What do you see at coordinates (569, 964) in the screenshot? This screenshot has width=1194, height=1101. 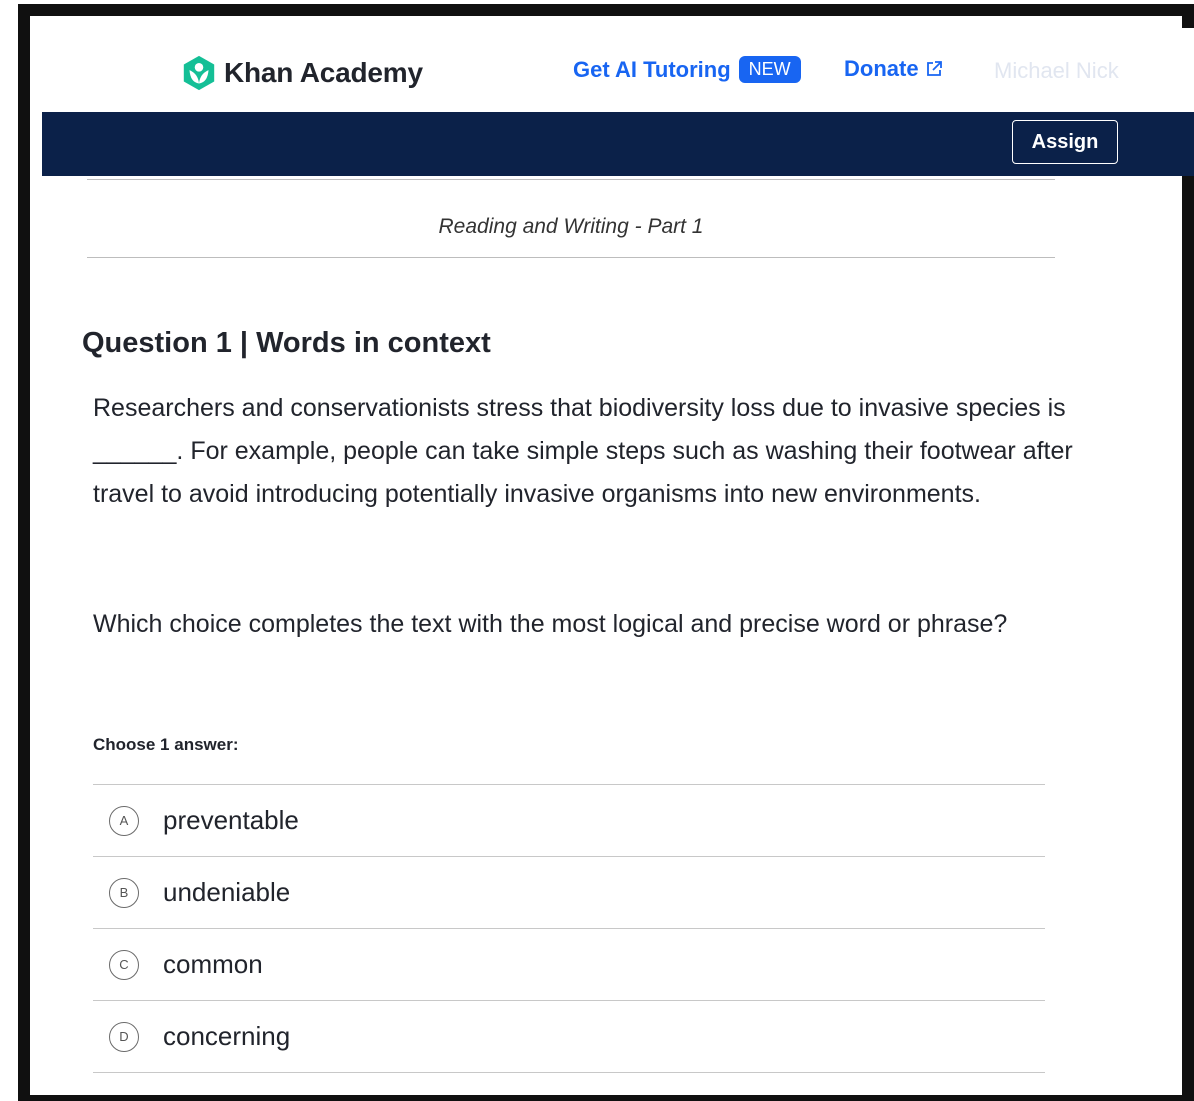 I see `choice-c: C common` at bounding box center [569, 964].